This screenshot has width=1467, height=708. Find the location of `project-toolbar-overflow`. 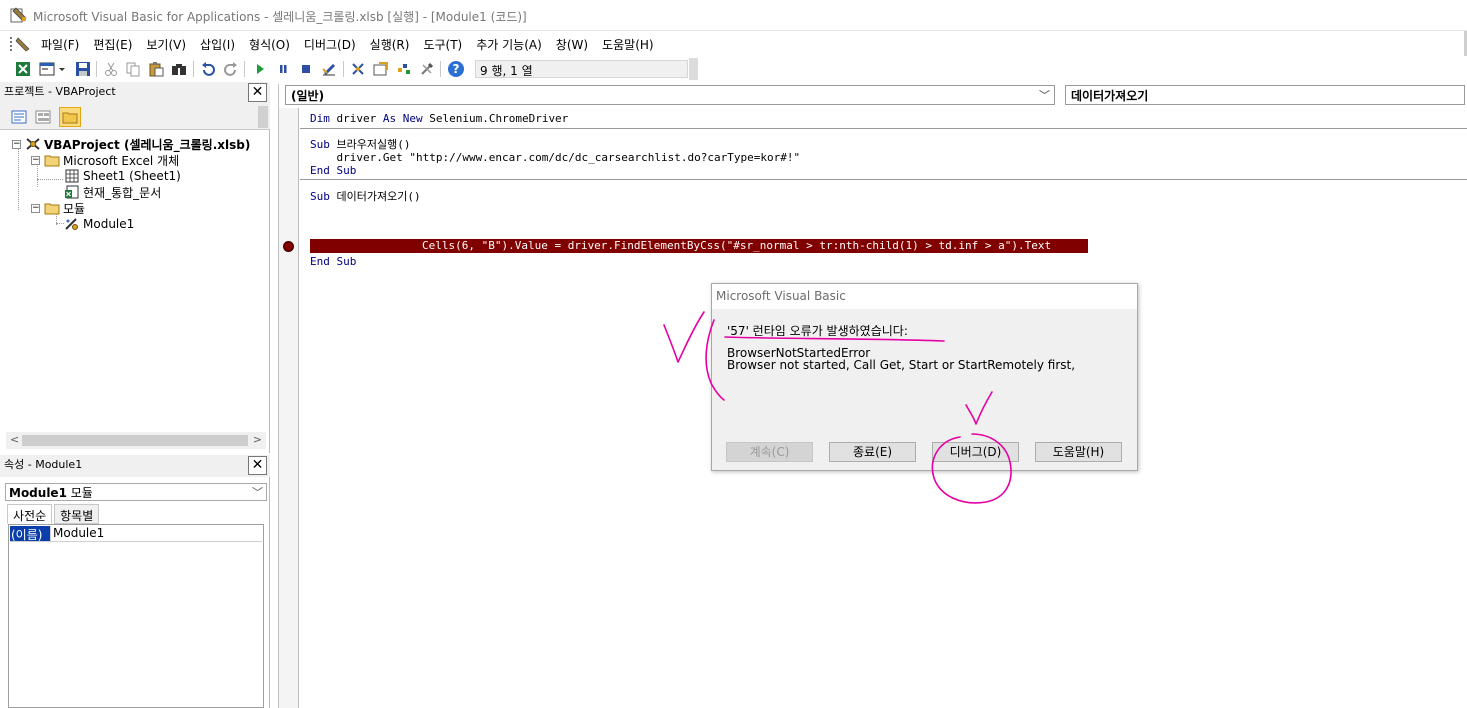

project-toolbar-overflow is located at coordinates (263, 117).